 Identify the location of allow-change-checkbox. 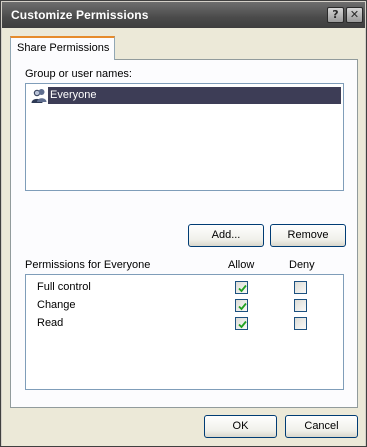
(241, 305).